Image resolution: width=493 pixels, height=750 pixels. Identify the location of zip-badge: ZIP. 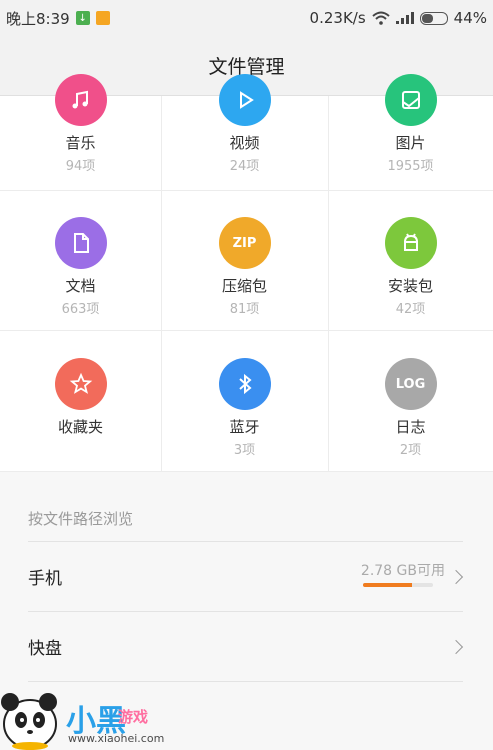
(244, 243).